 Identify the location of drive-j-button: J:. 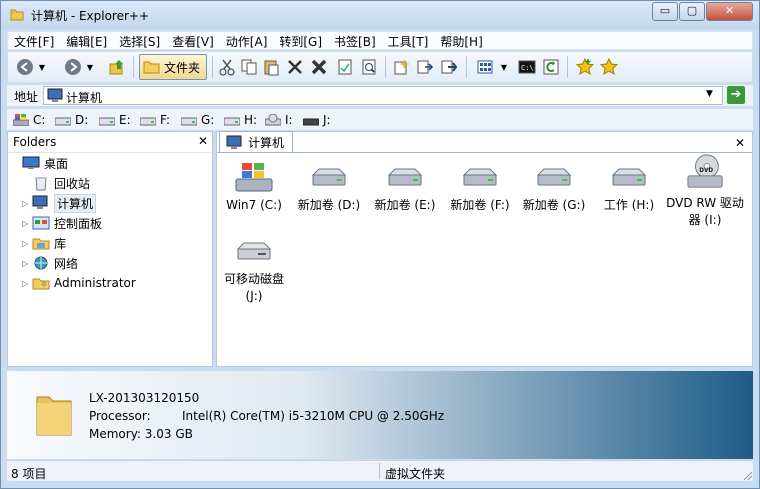
(317, 120).